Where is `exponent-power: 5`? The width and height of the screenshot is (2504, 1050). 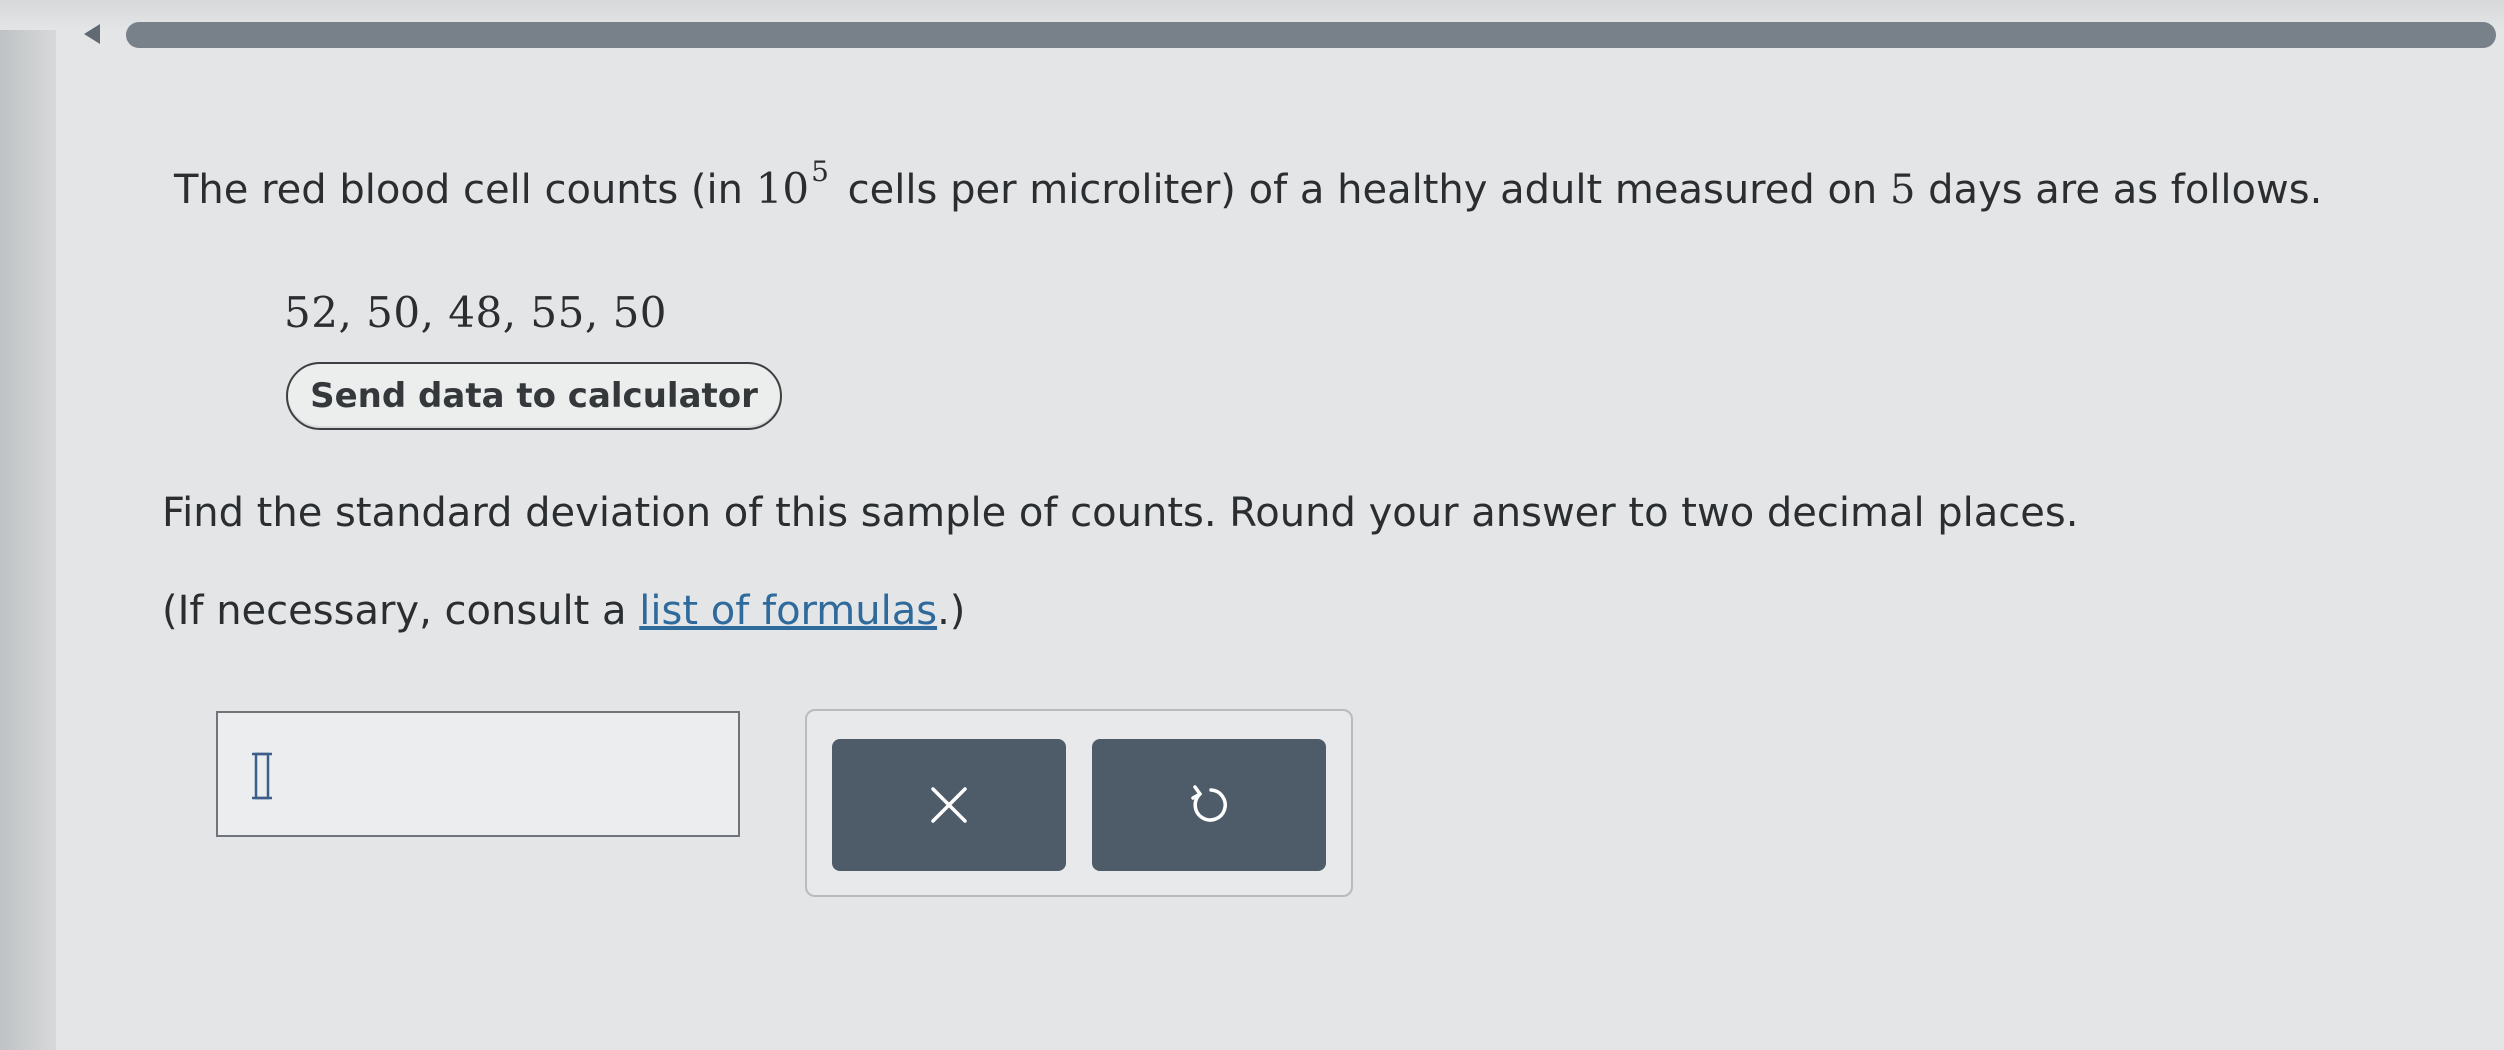 exponent-power: 5 is located at coordinates (820, 171).